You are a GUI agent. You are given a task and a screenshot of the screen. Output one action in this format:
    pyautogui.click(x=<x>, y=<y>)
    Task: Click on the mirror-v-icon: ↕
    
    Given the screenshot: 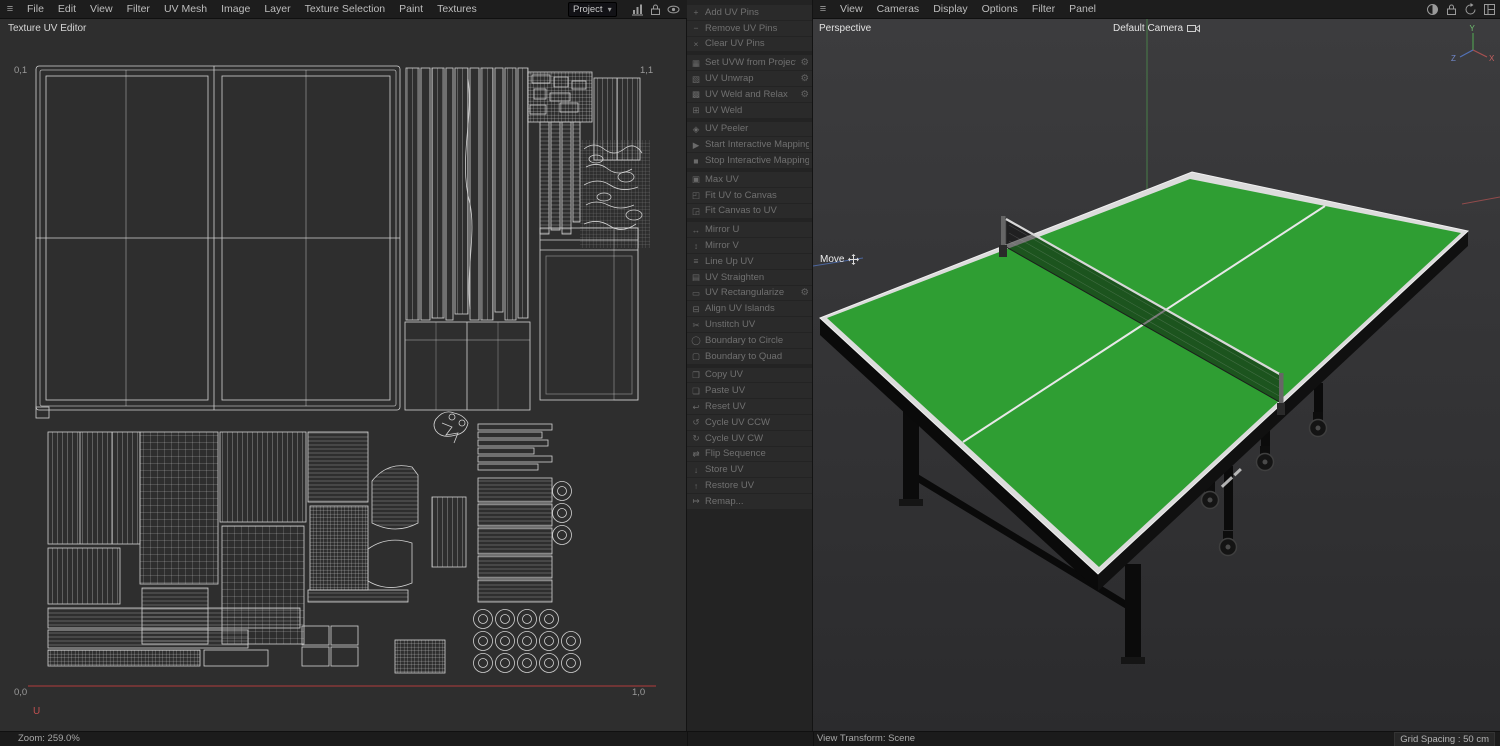 What is the action you would take?
    pyautogui.click(x=696, y=245)
    